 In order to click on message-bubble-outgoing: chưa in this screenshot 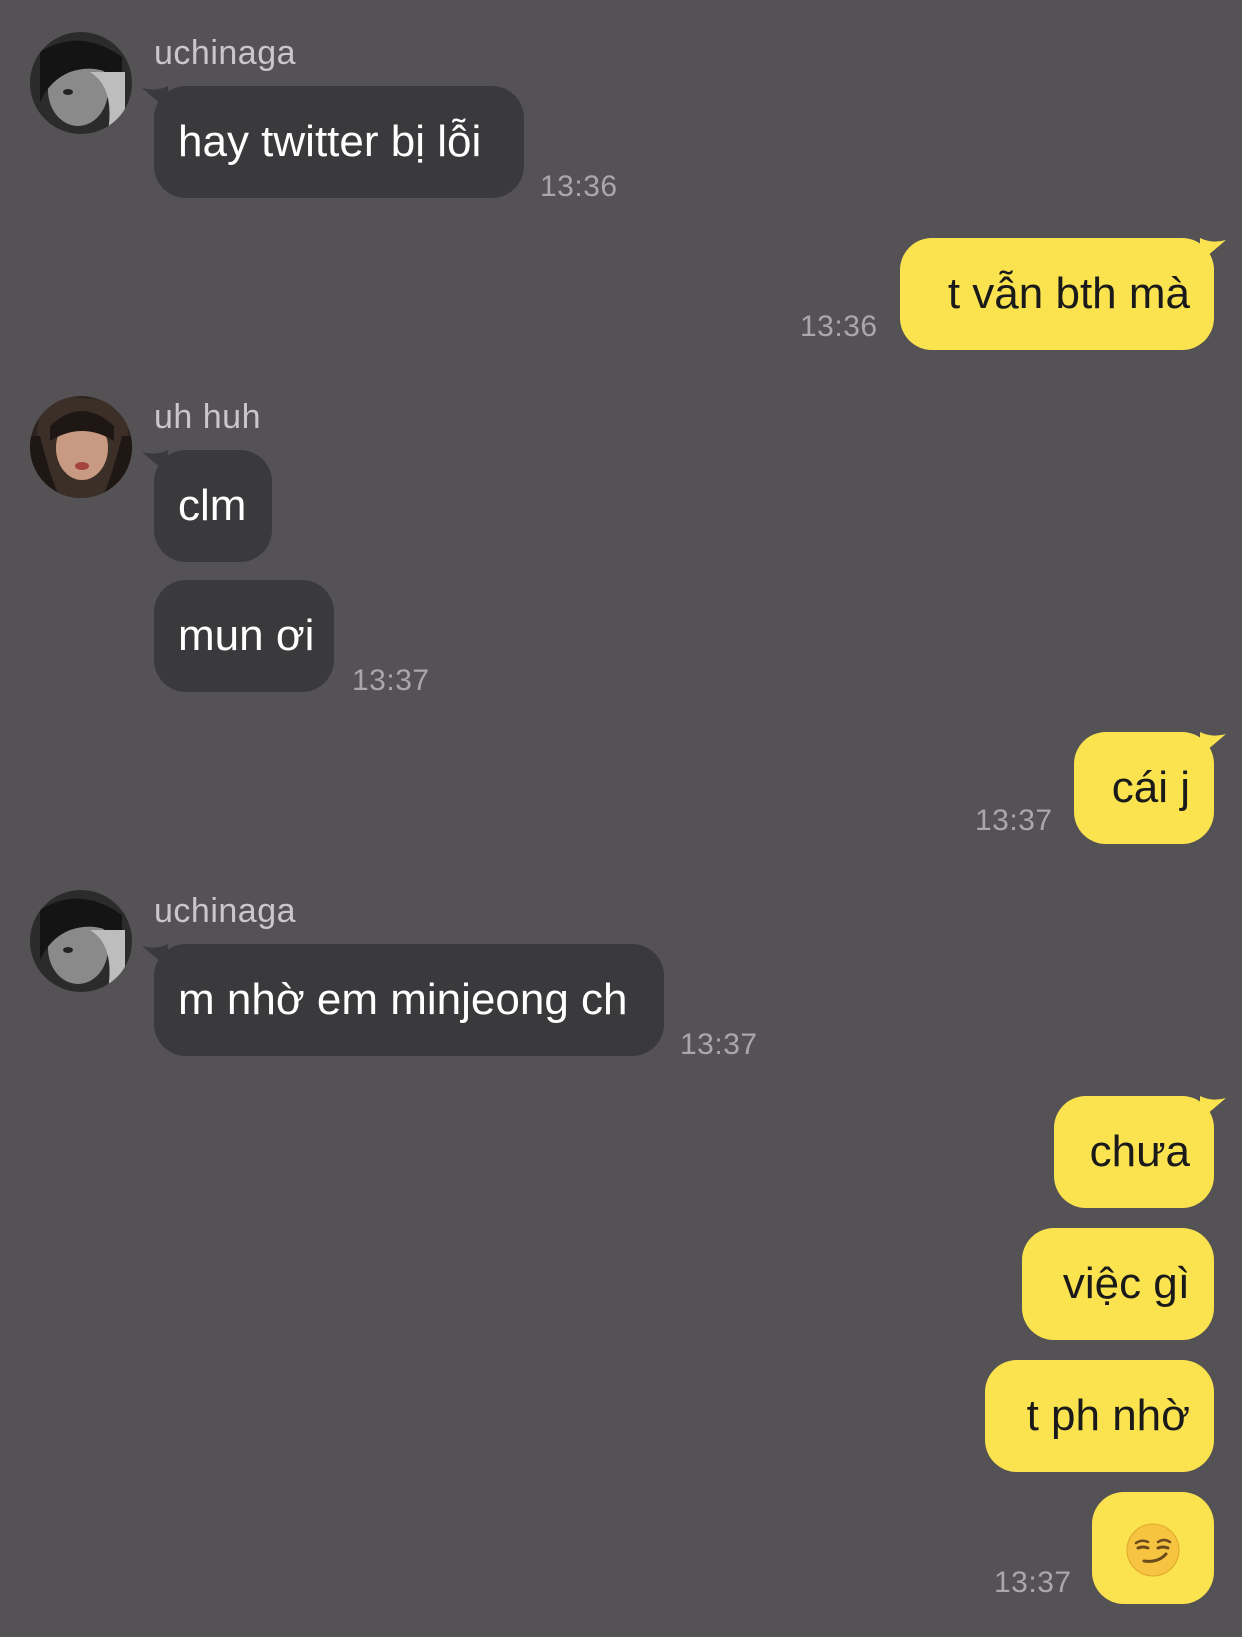, I will do `click(1134, 1152)`.